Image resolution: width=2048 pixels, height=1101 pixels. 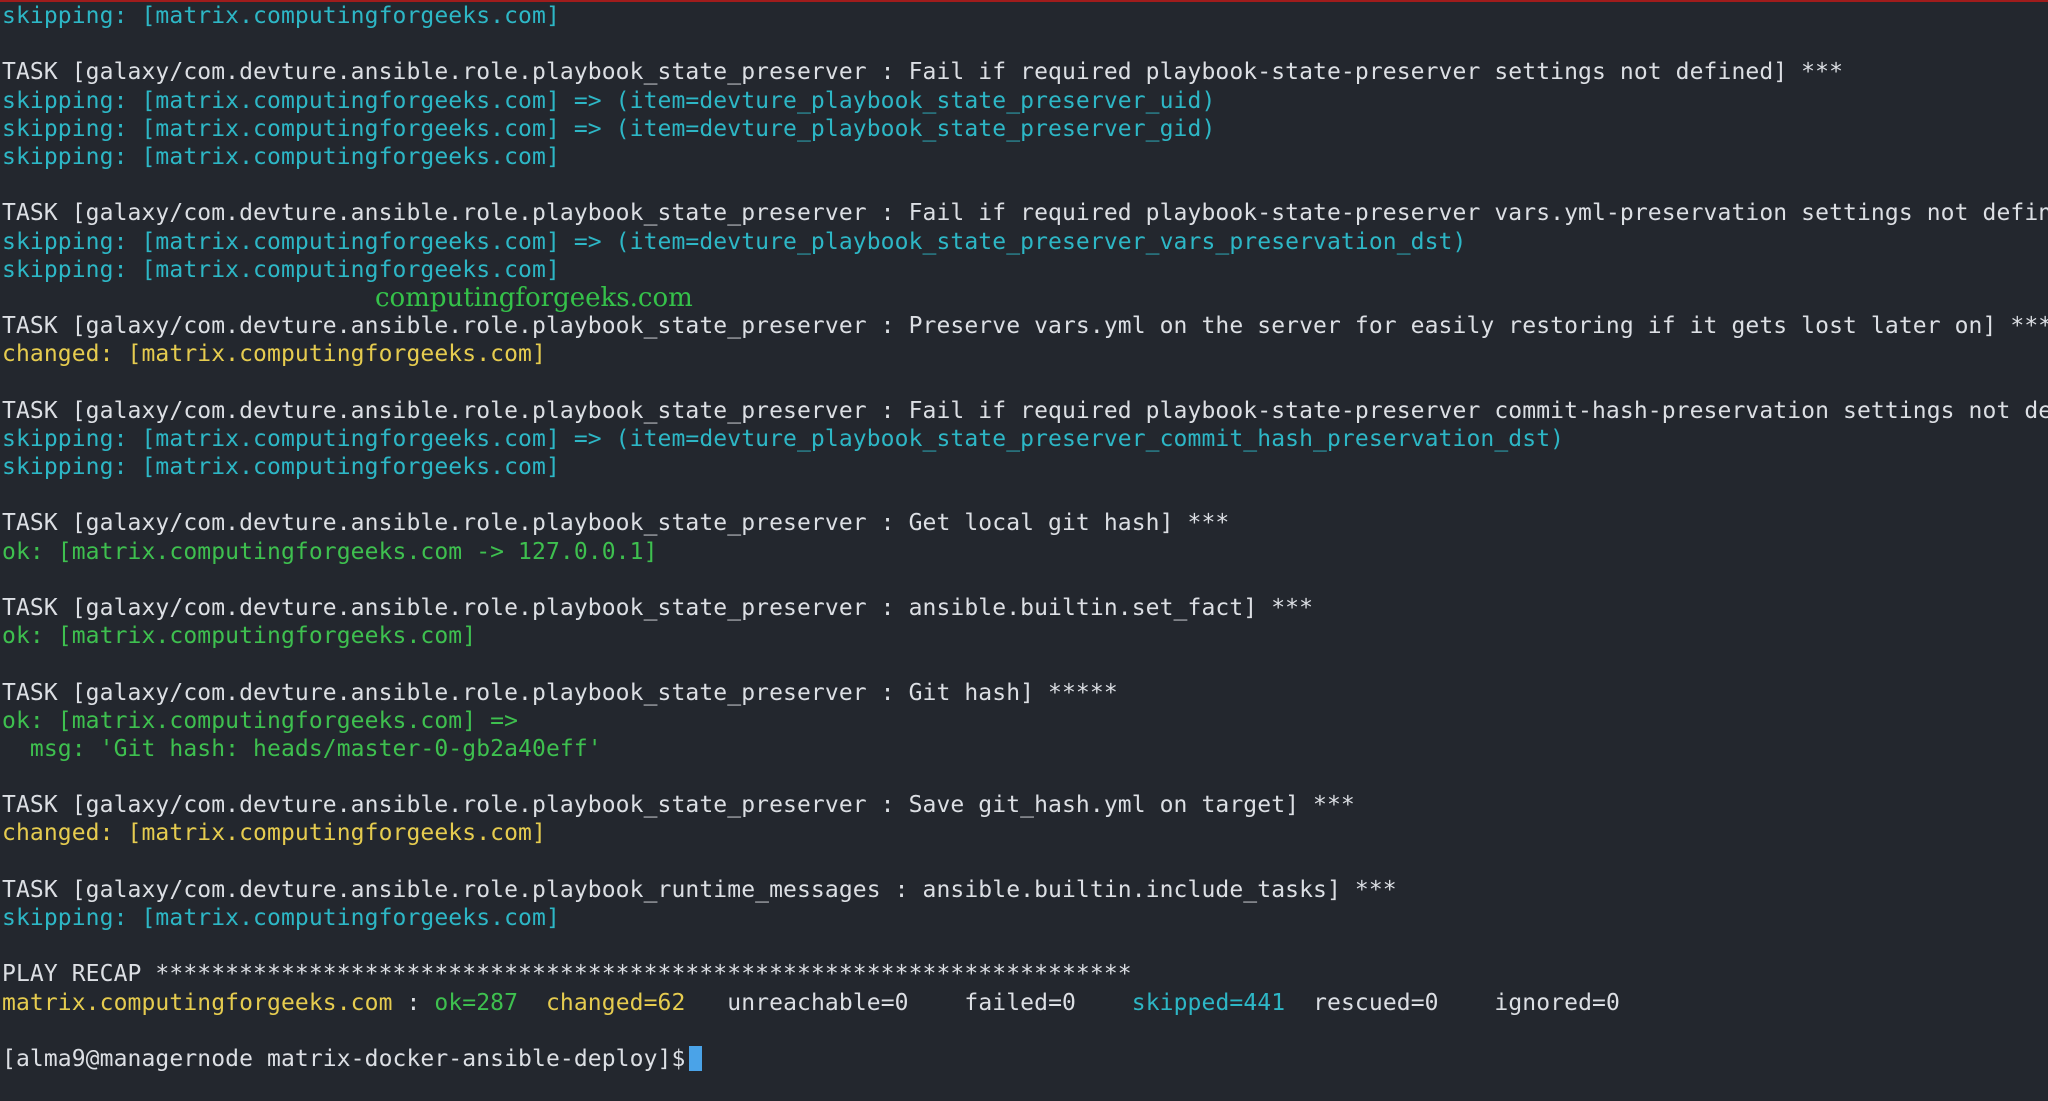 I want to click on terminal-text-segment: matrix.computingforgeeks.com, so click(x=197, y=1002).